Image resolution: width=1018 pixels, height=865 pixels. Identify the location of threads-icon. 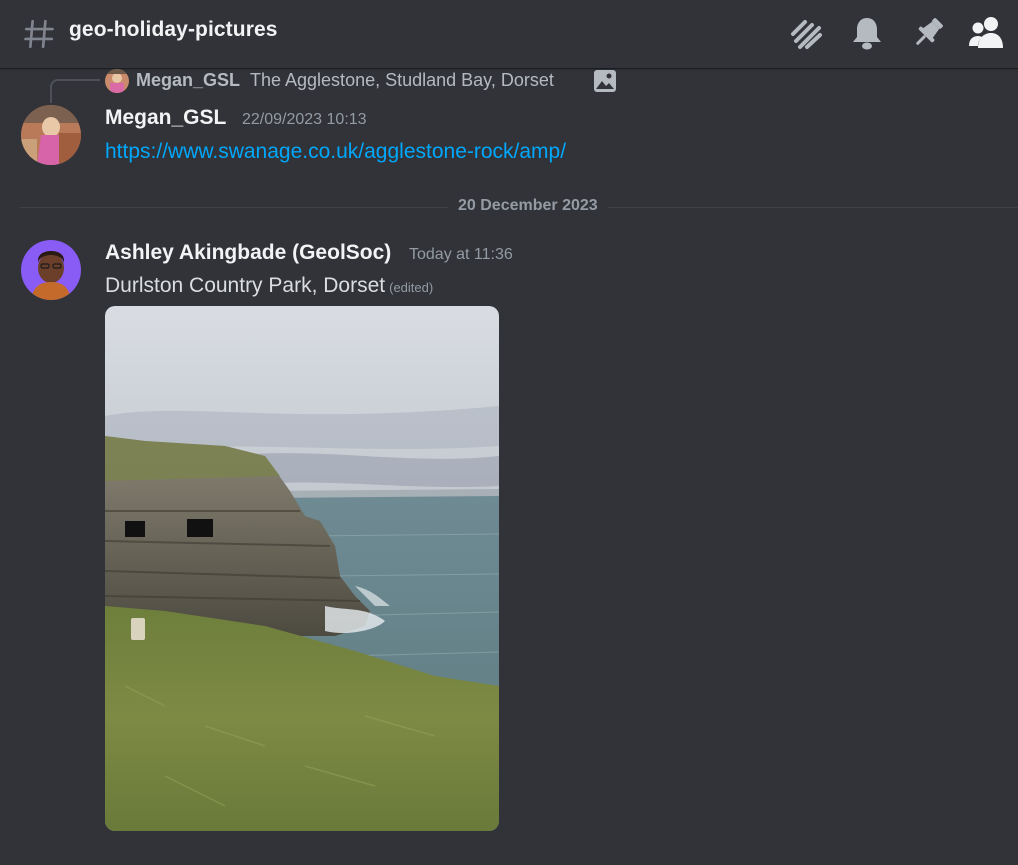
(806, 33).